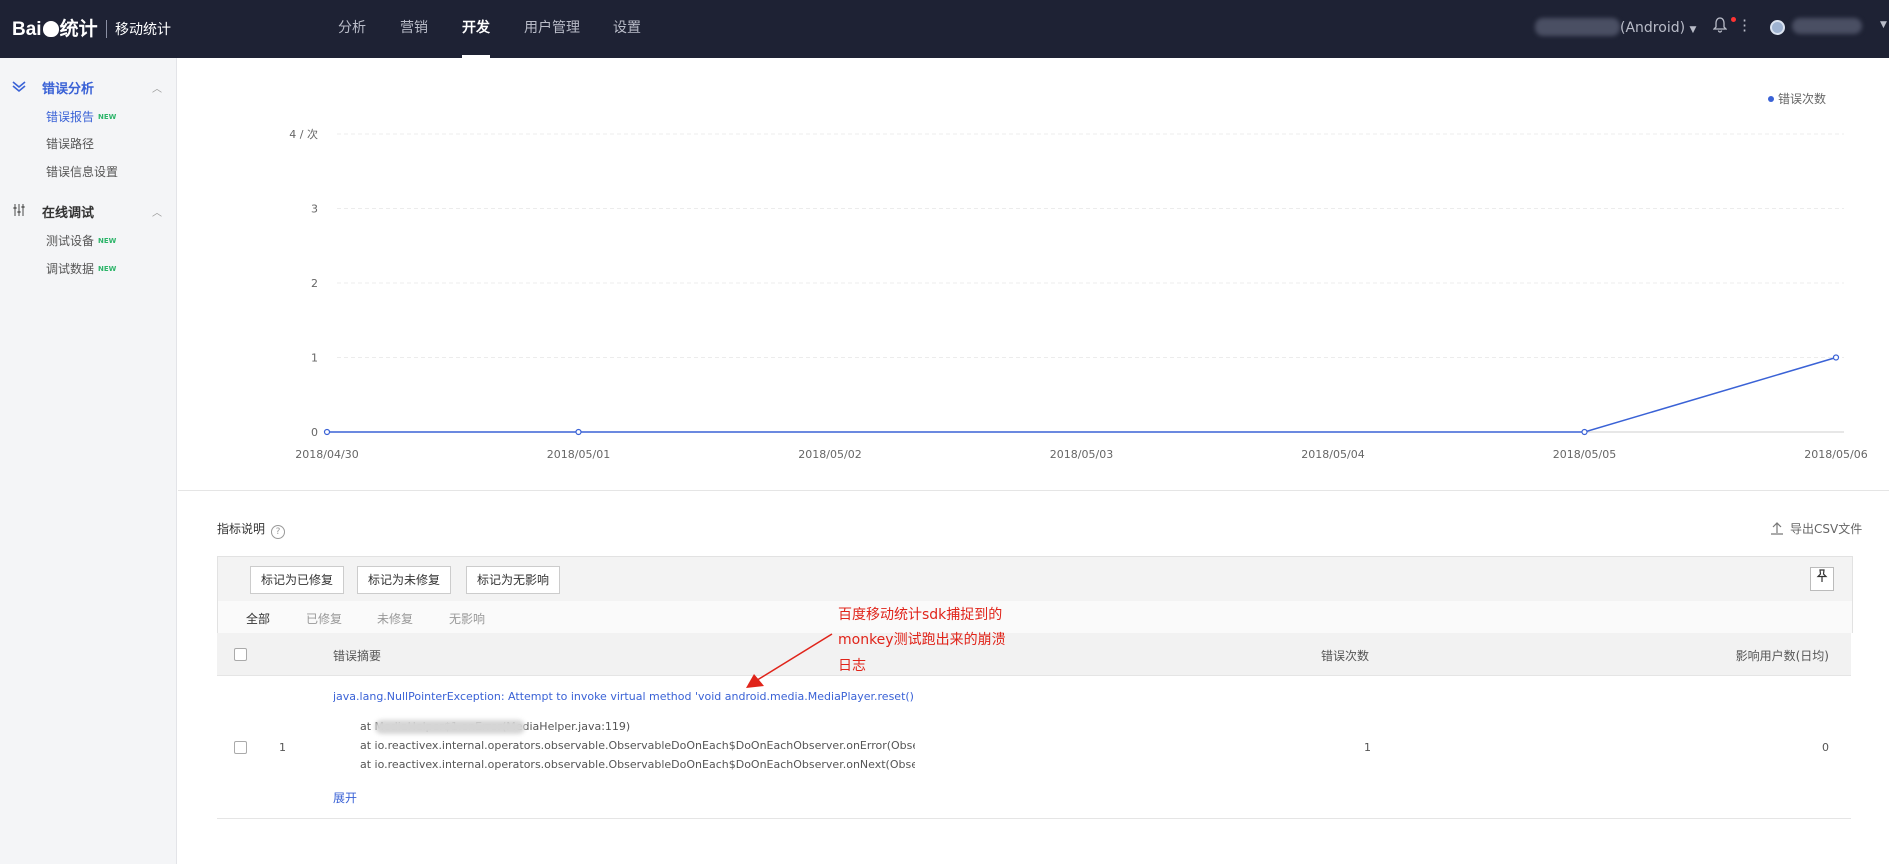  I want to click on sidebar-group-online-debug: 在线调试, so click(53, 211).